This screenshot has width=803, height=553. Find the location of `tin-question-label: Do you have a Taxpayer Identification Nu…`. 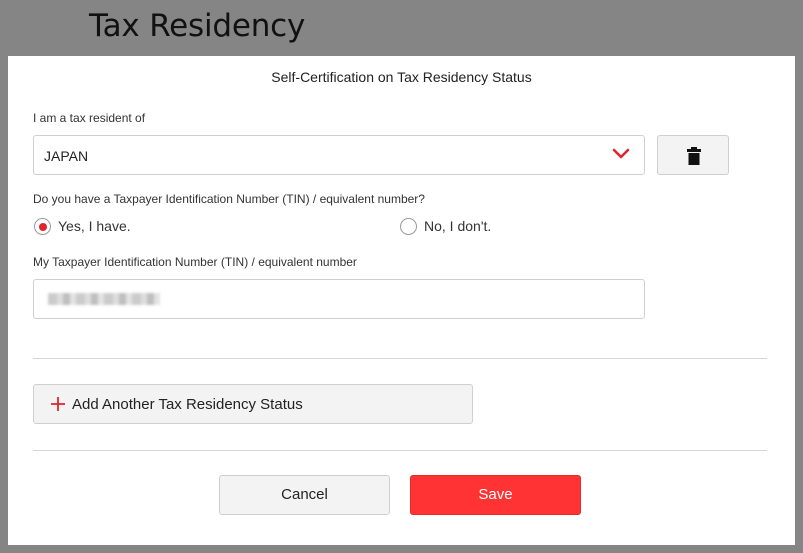

tin-question-label: Do you have a Taxpayer Identification Nu… is located at coordinates (229, 199).